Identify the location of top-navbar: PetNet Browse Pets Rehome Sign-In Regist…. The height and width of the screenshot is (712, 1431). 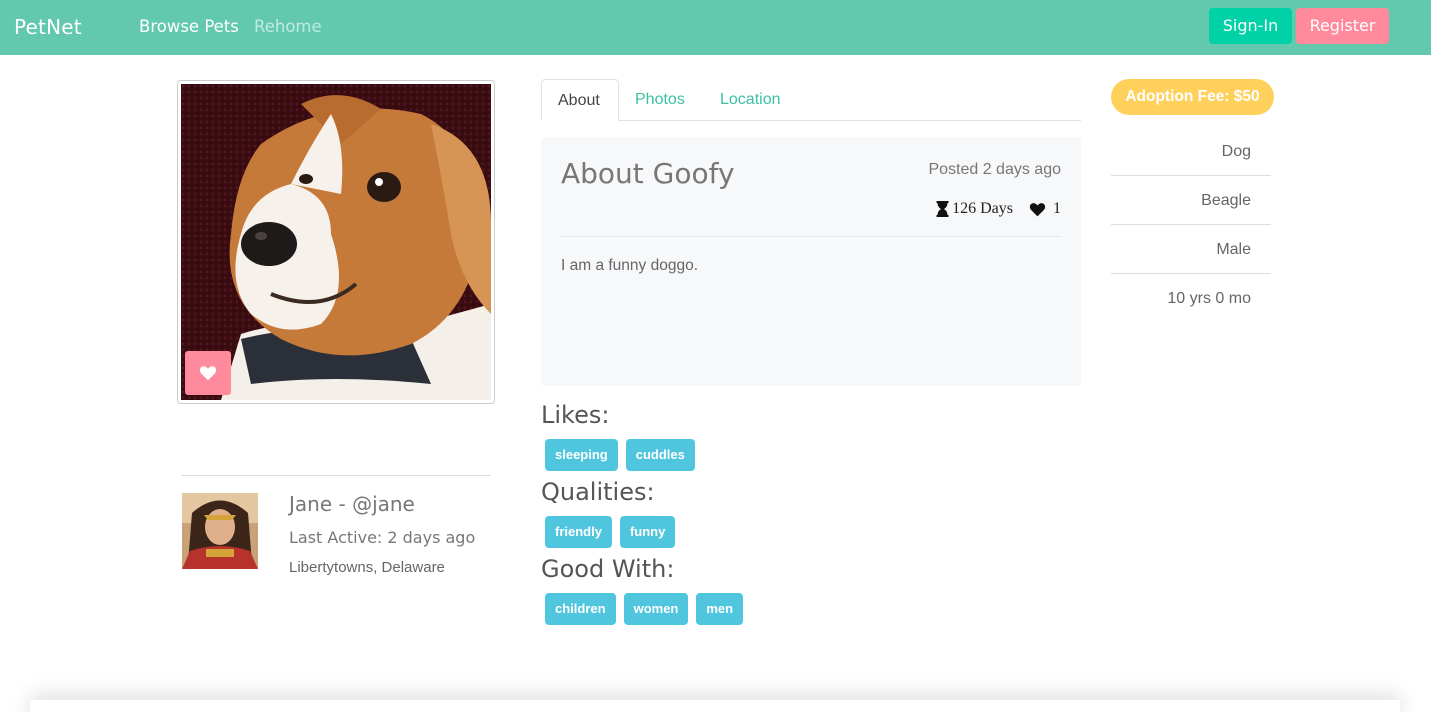
(715, 27).